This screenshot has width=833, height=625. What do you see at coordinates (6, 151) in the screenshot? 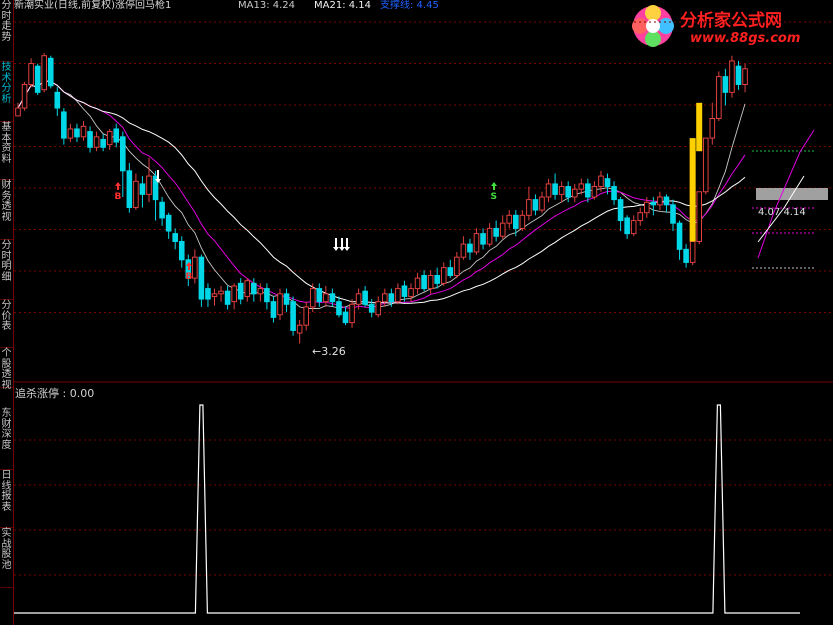
I see `side-tab-3: 基本资料` at bounding box center [6, 151].